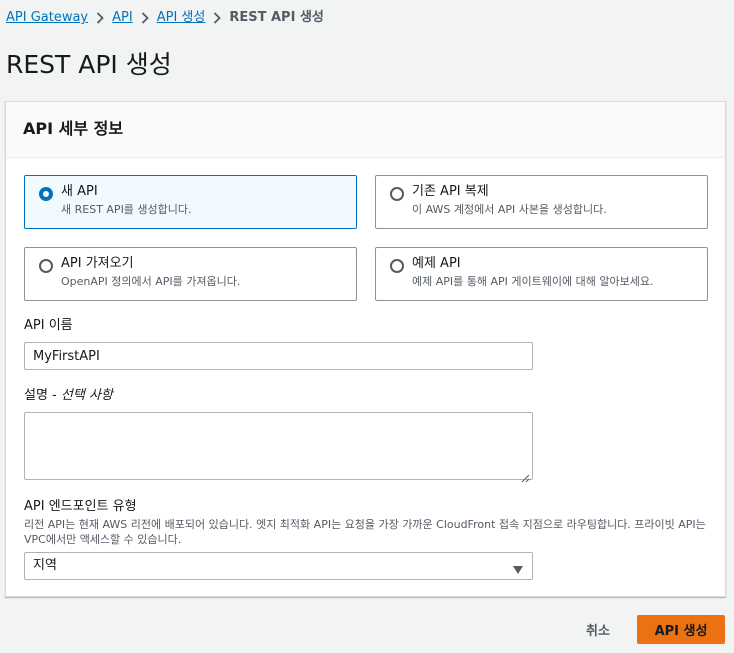  I want to click on option-description: 새 REST API를 생성합니다., so click(126, 209).